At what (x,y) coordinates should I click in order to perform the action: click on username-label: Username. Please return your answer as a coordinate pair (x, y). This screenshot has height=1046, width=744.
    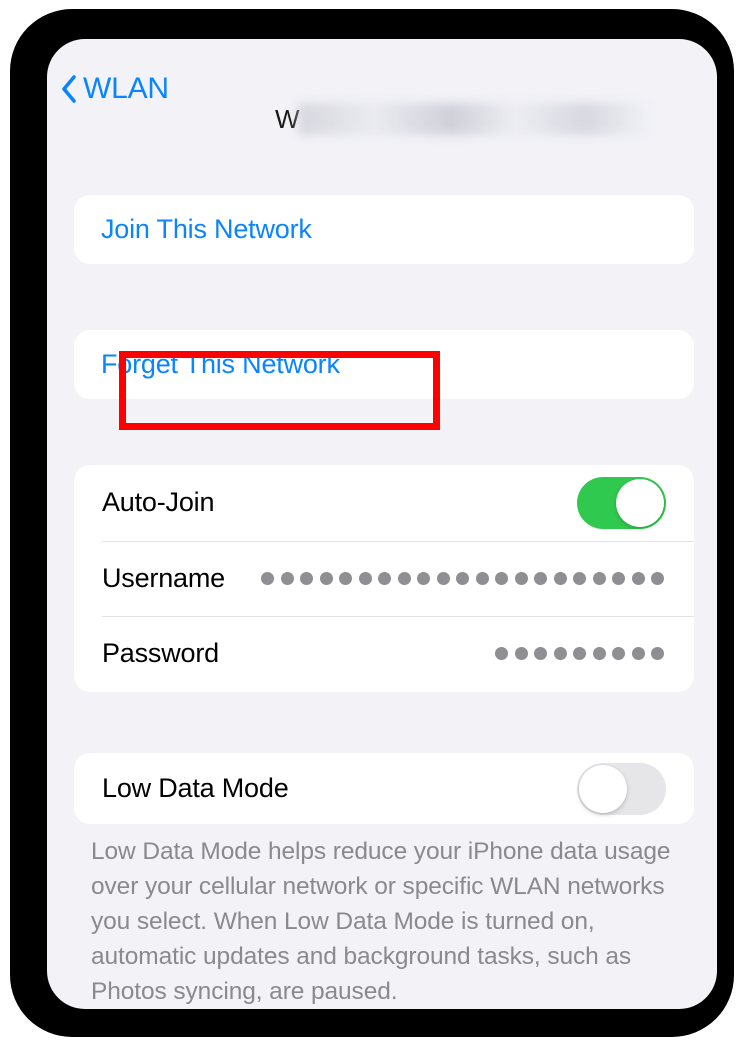
    Looking at the image, I should click on (163, 577).